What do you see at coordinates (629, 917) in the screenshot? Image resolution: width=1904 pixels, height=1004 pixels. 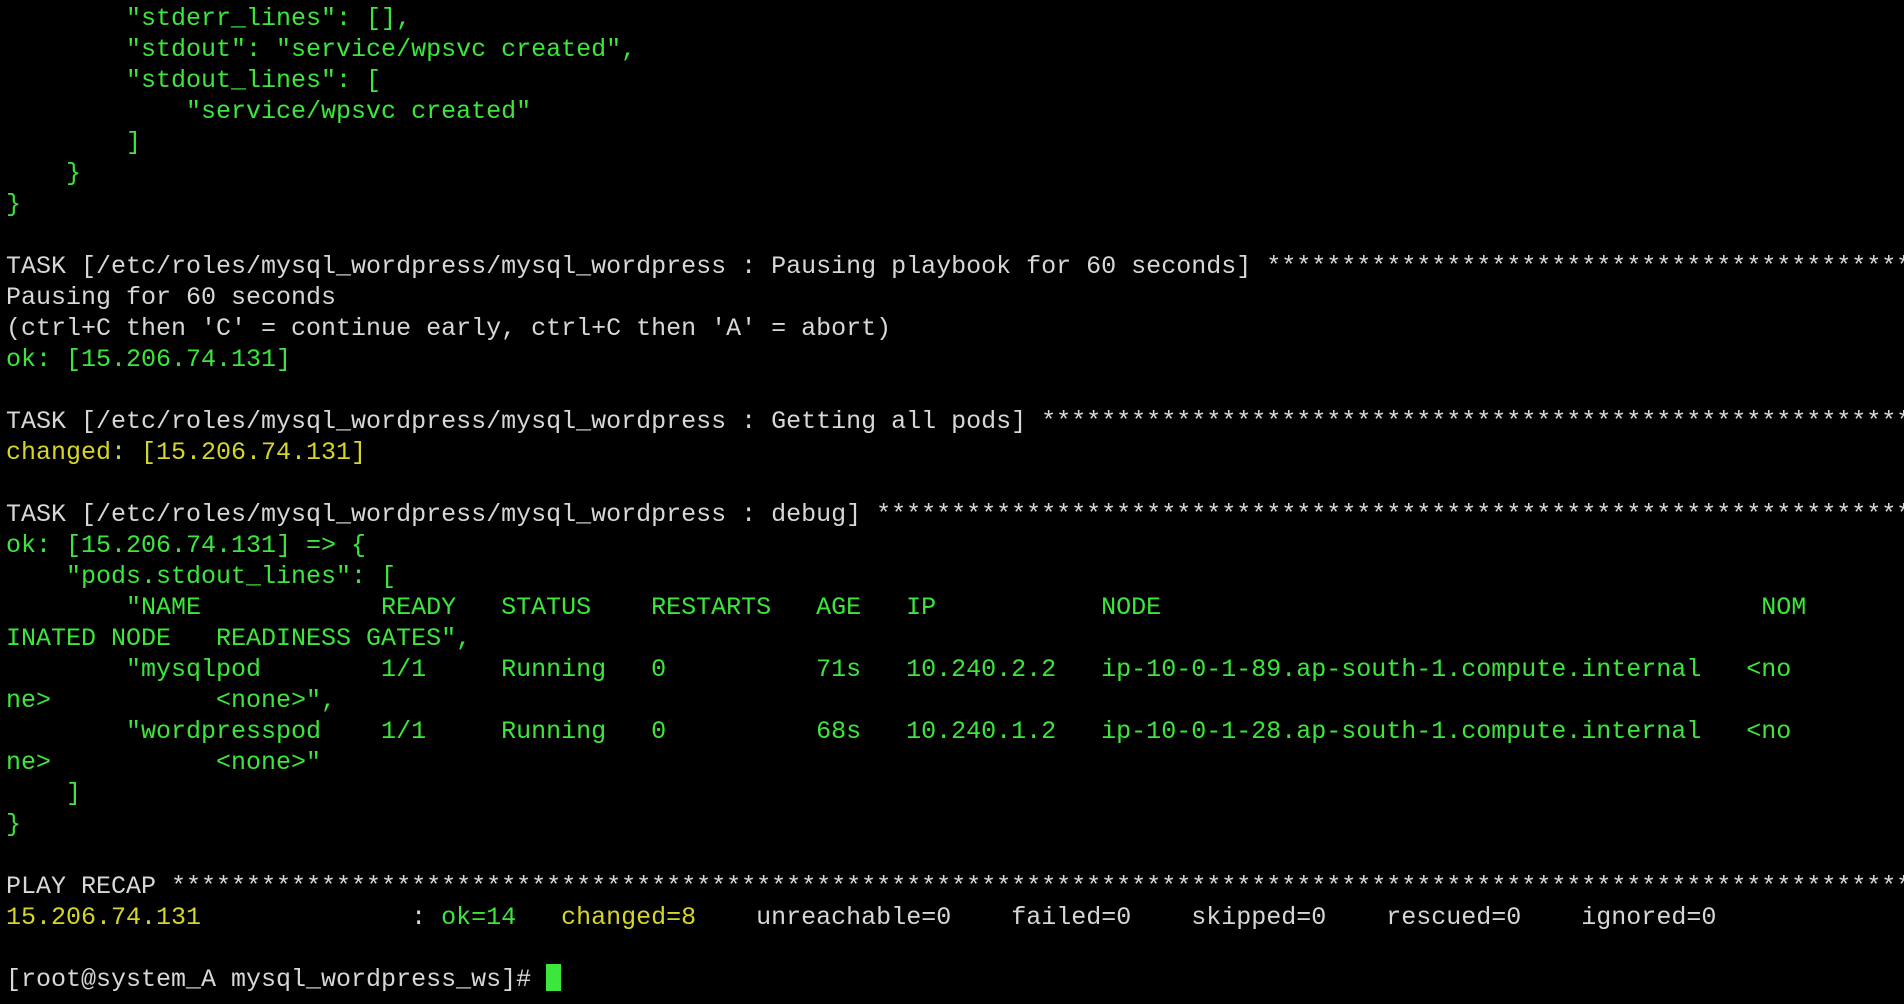 I see `terminal-text: changed=8` at bounding box center [629, 917].